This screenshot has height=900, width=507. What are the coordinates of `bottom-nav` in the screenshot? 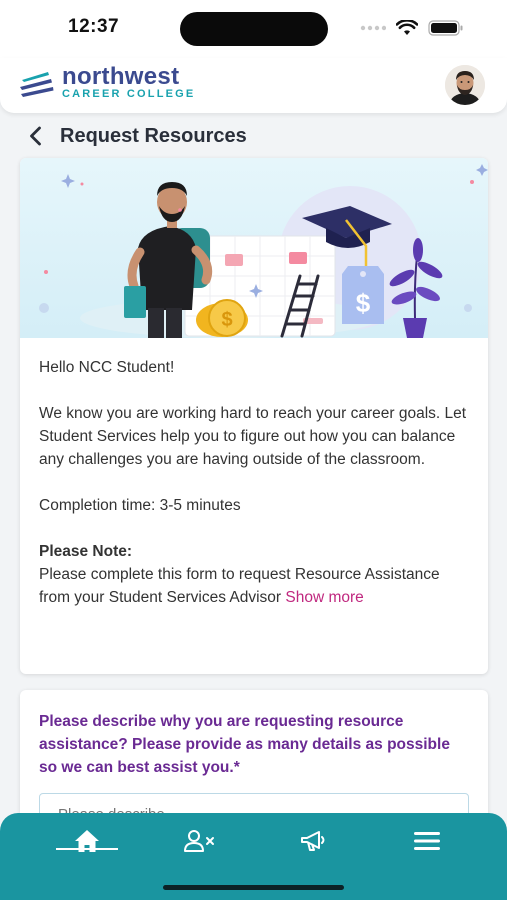 It's located at (253, 856).